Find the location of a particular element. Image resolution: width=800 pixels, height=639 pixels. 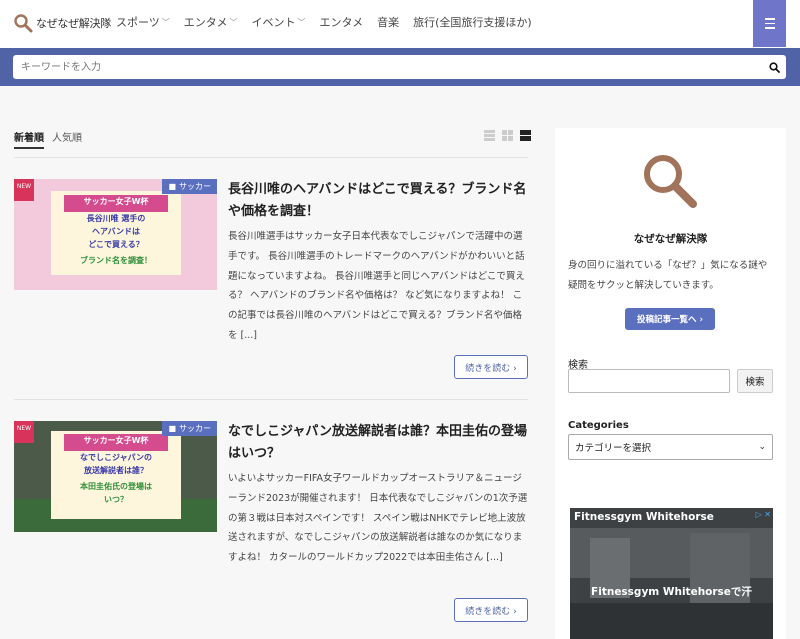

thumb-line: ヘアバンドは is located at coordinates (116, 231).